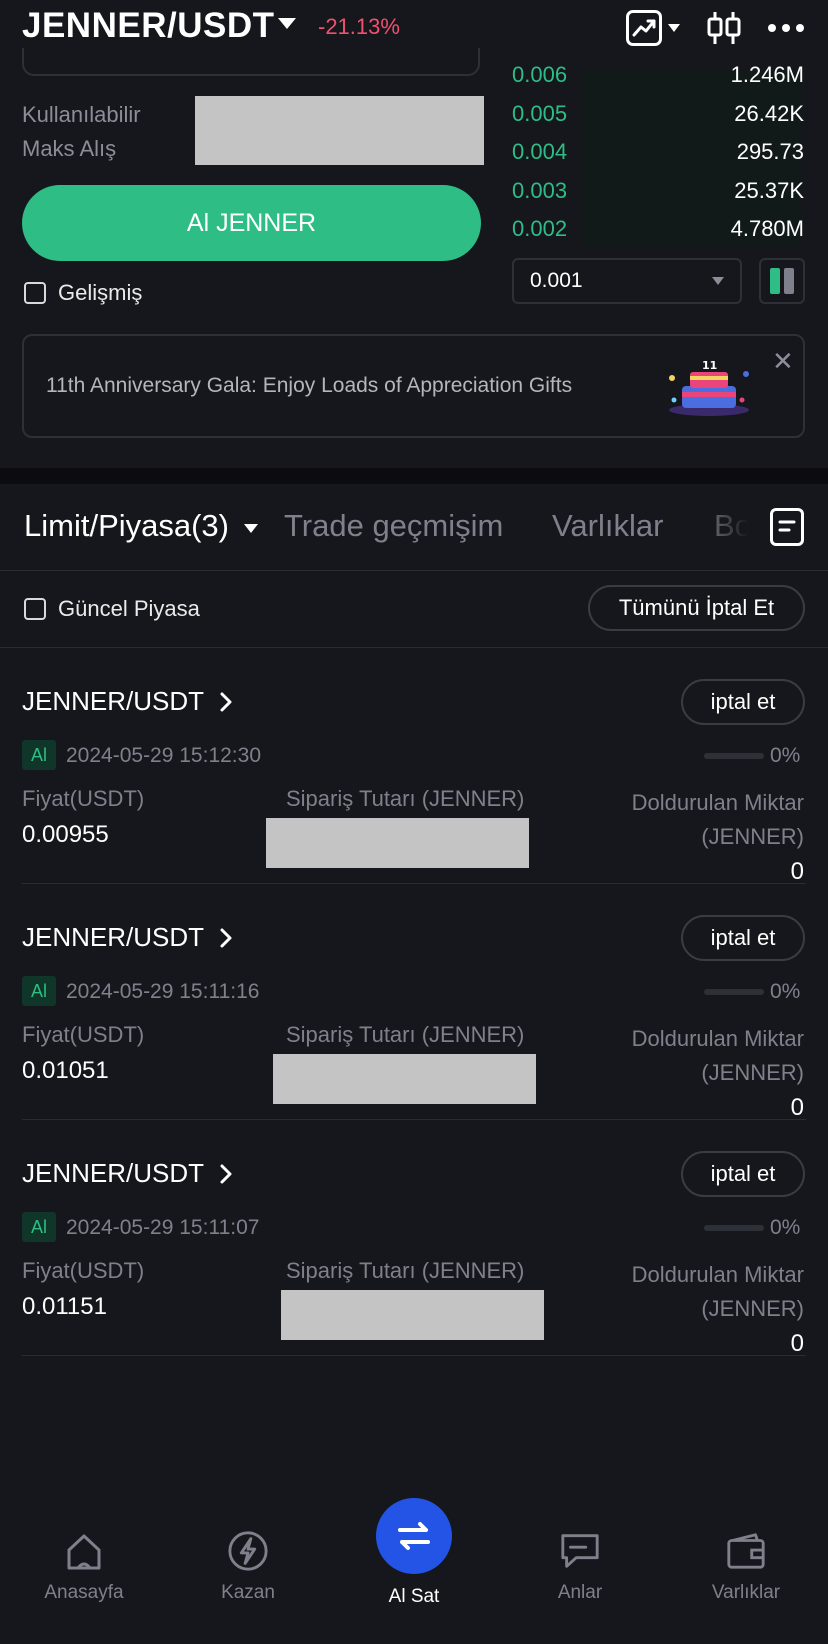 The height and width of the screenshot is (1644, 828). Describe the element at coordinates (64, 1306) in the screenshot. I see `order-price: 0.01151` at that location.